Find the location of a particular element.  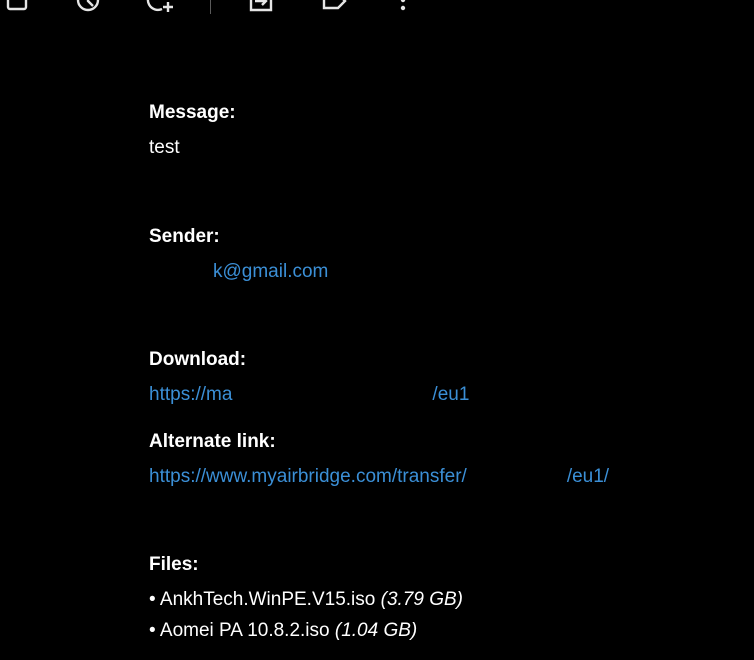

message-label: Message: is located at coordinates (192, 112).